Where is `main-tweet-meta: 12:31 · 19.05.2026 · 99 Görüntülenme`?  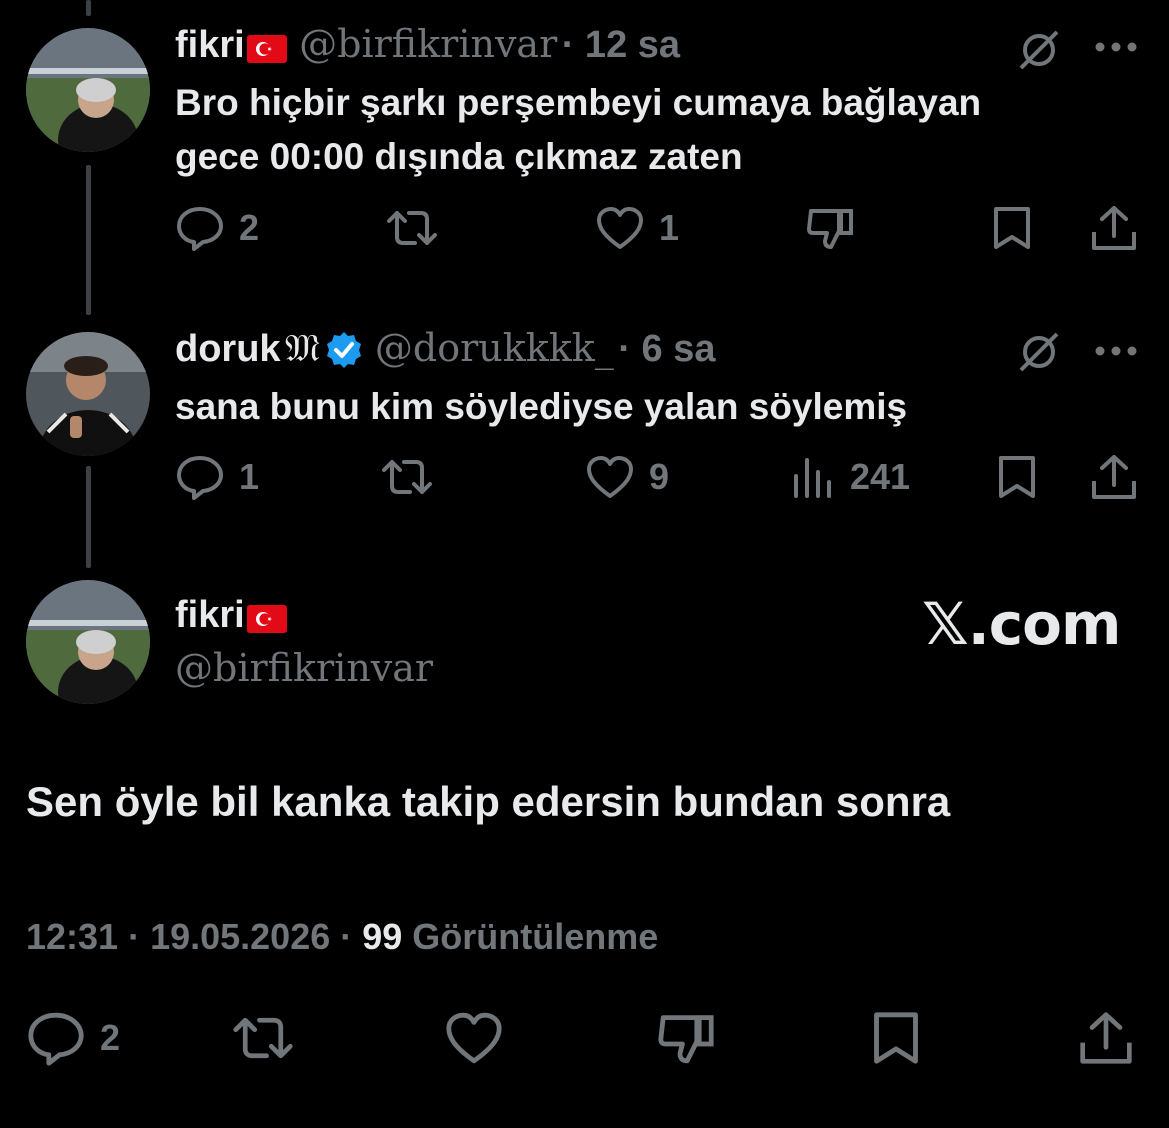 main-tweet-meta: 12:31 · 19.05.2026 · 99 Görüntülenme is located at coordinates (342, 937).